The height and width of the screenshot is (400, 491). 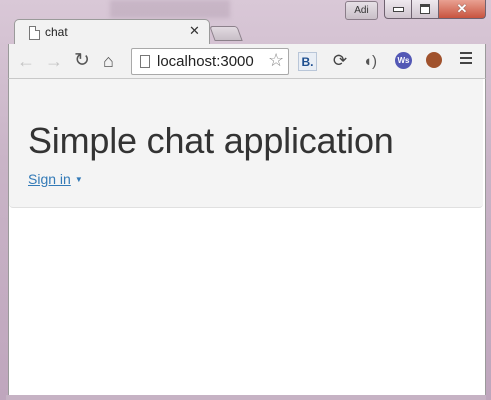 What do you see at coordinates (370, 61) in the screenshot?
I see `audio-icon: ◖)` at bounding box center [370, 61].